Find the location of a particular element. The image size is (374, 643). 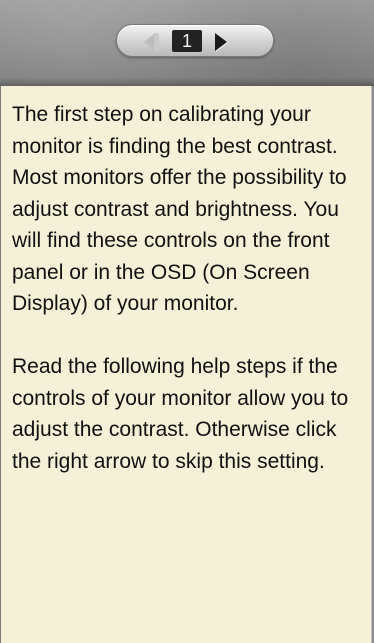

page-number: 1 is located at coordinates (187, 41).